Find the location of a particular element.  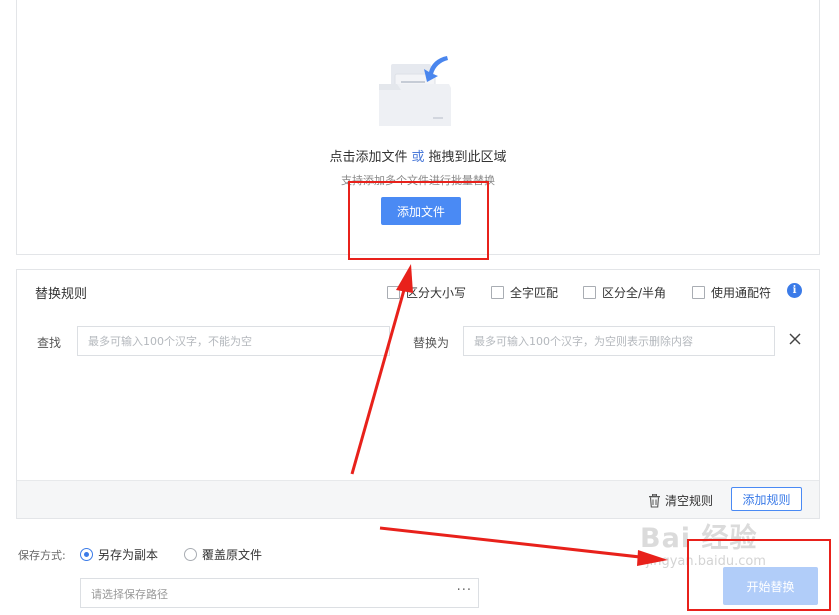

find-label: 查找 is located at coordinates (49, 343).